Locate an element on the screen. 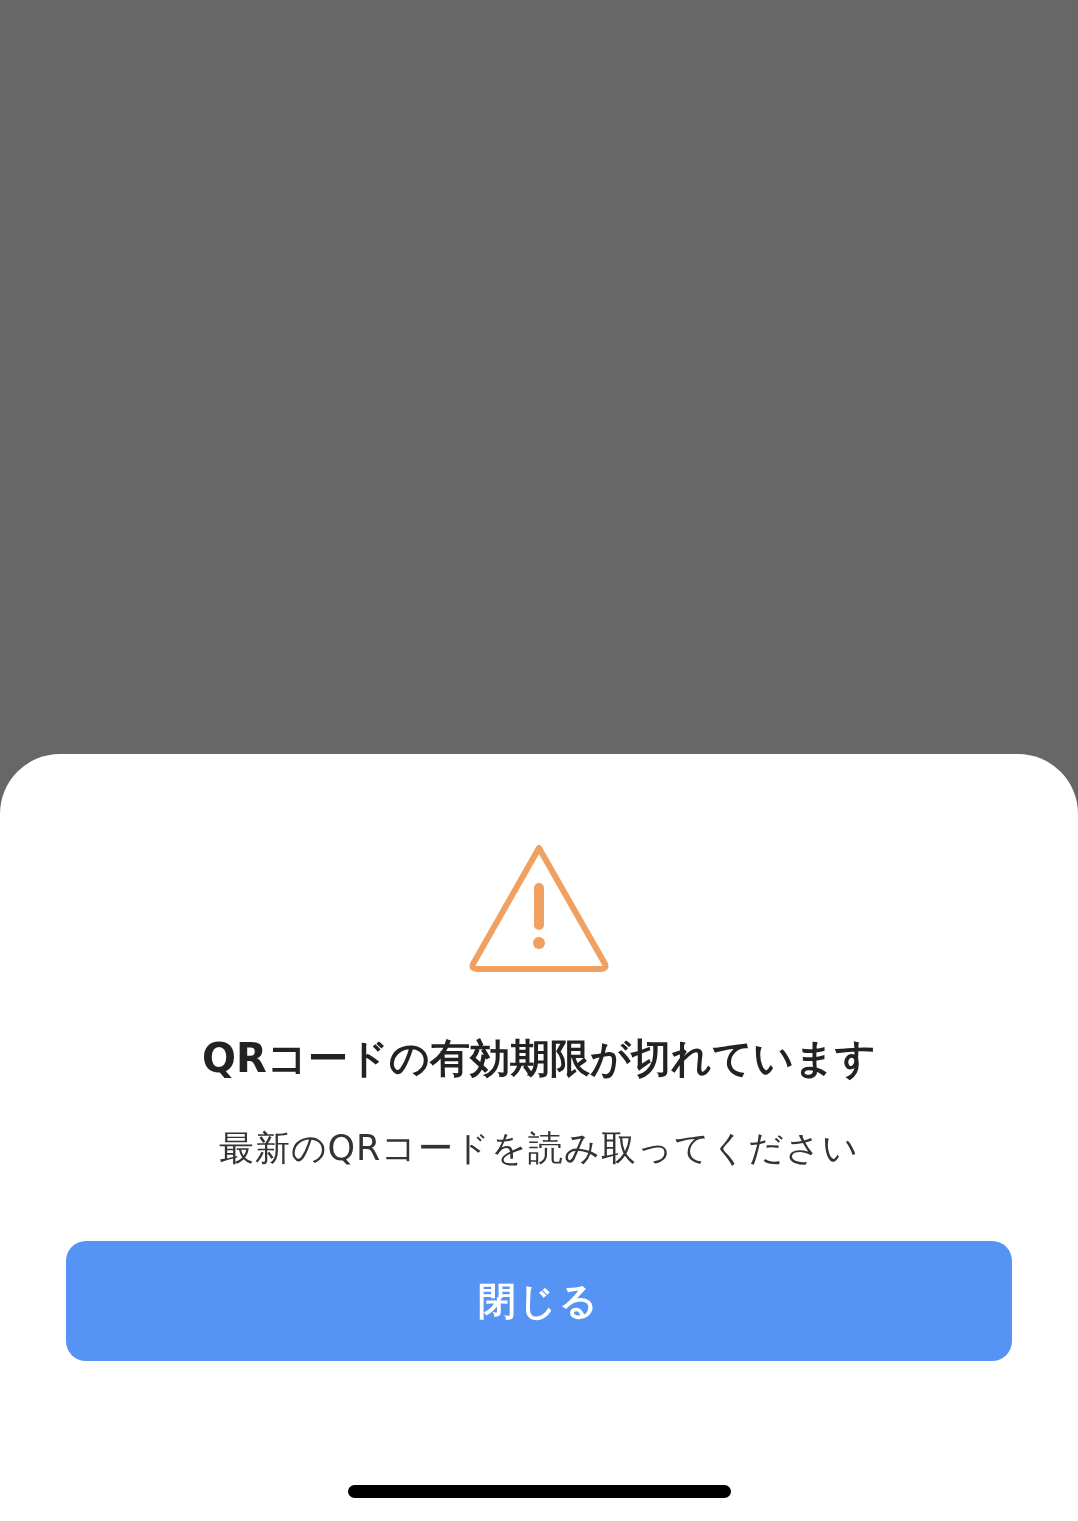 The width and height of the screenshot is (1078, 1521). dialog-message: 最新のQRコードを読み取ってください is located at coordinates (539, 1148).